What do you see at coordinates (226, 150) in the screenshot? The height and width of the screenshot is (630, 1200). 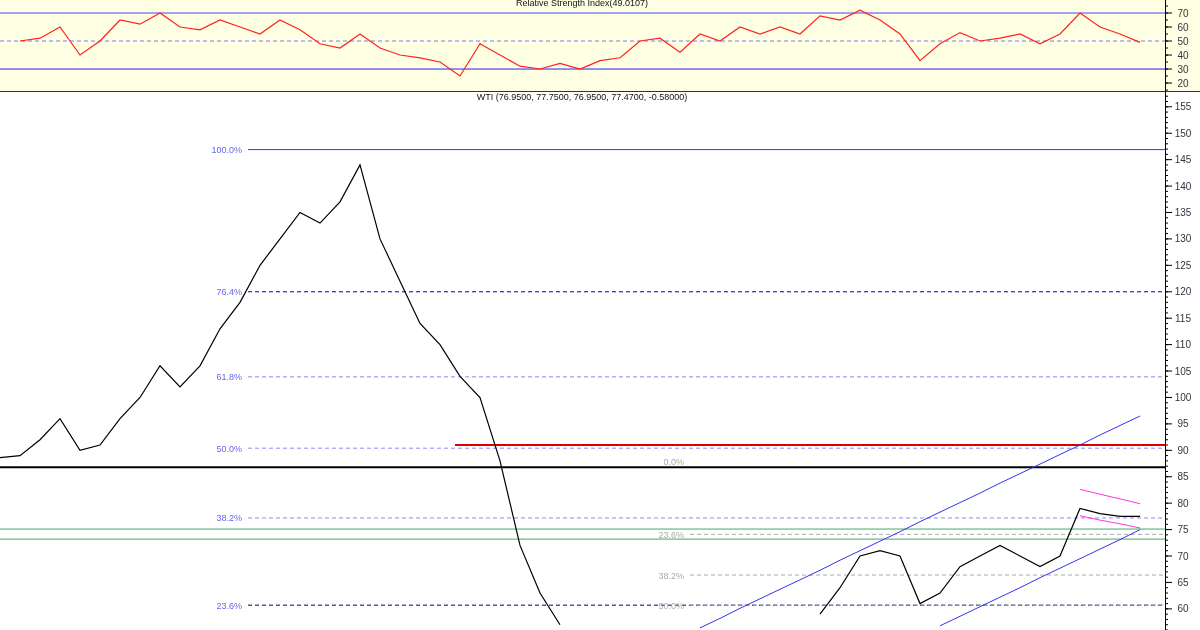 I see `fib-label: 100.0%` at bounding box center [226, 150].